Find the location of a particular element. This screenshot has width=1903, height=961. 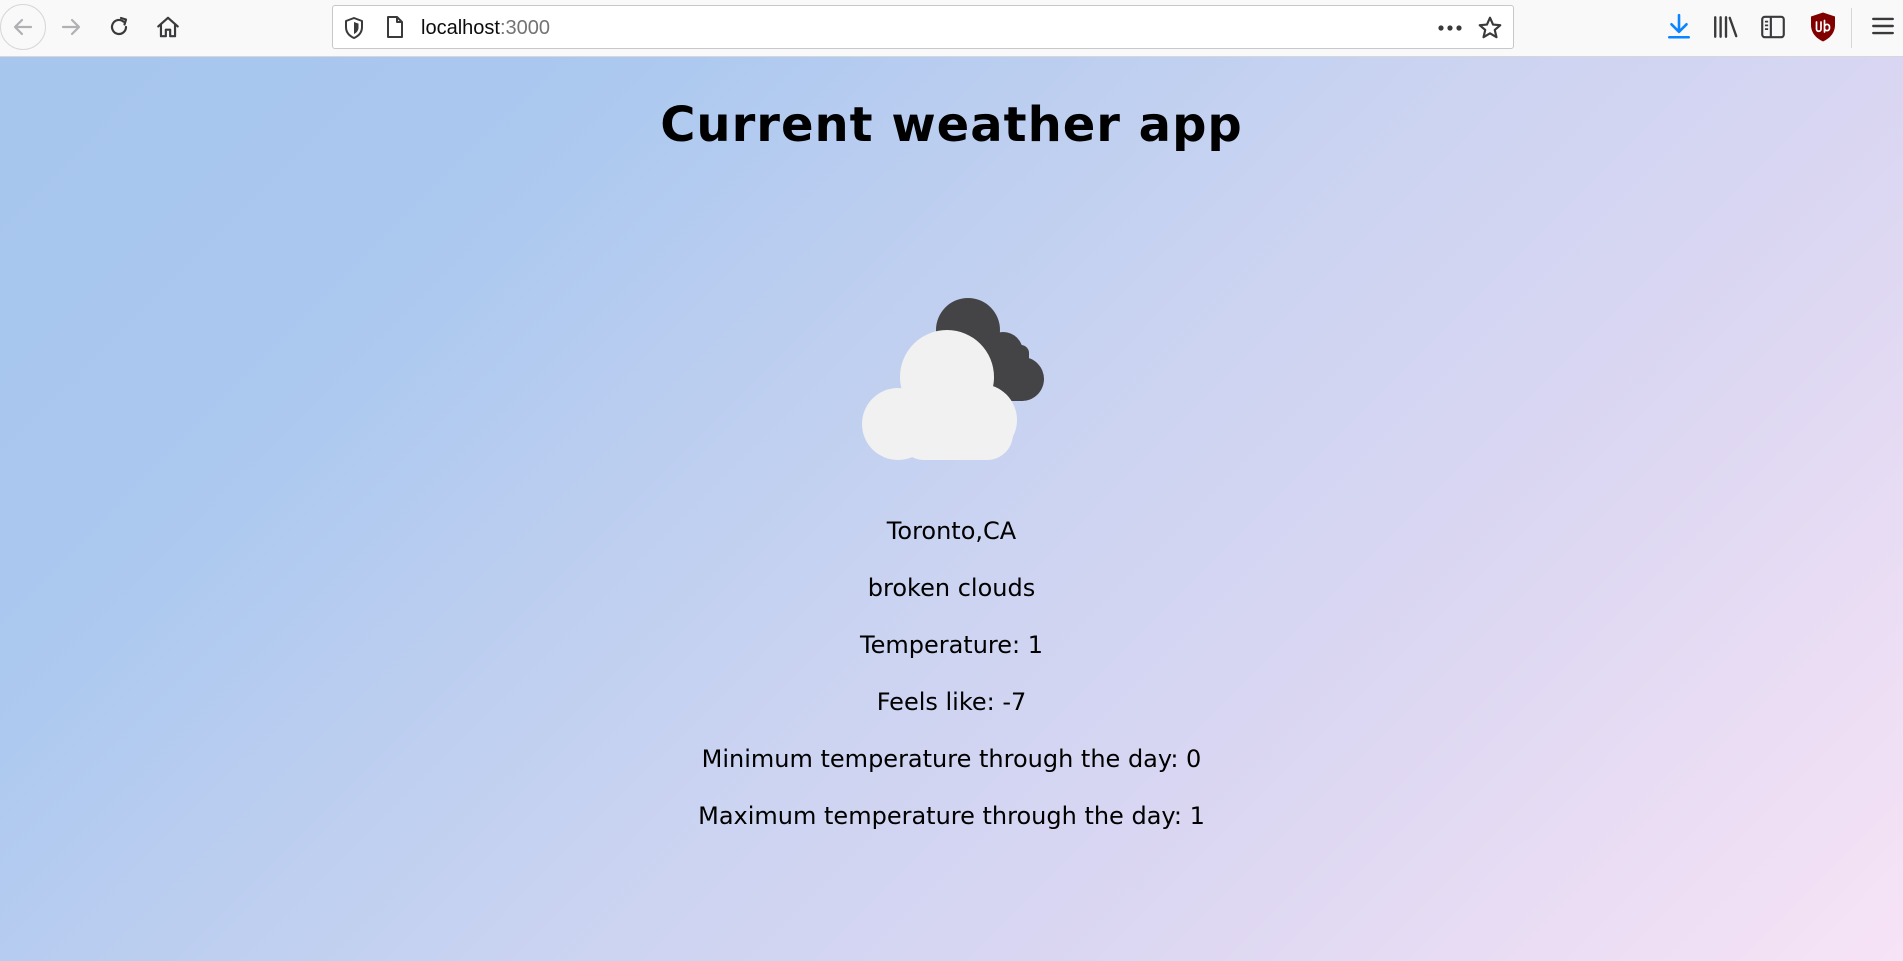

toolbar-divider is located at coordinates (1851, 28).